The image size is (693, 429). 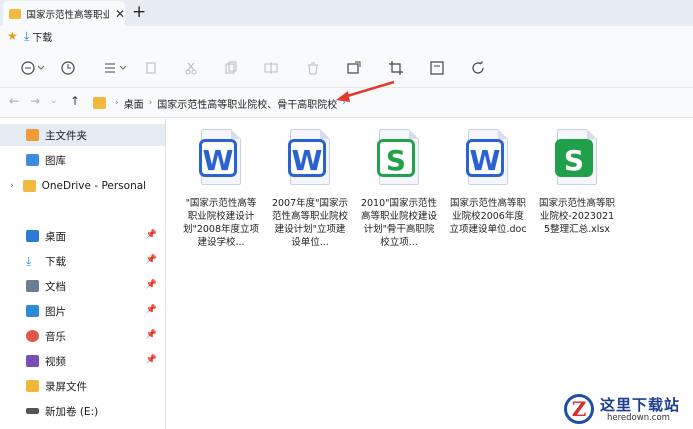 What do you see at coordinates (32, 236) in the screenshot?
I see `desktop-icon` at bounding box center [32, 236].